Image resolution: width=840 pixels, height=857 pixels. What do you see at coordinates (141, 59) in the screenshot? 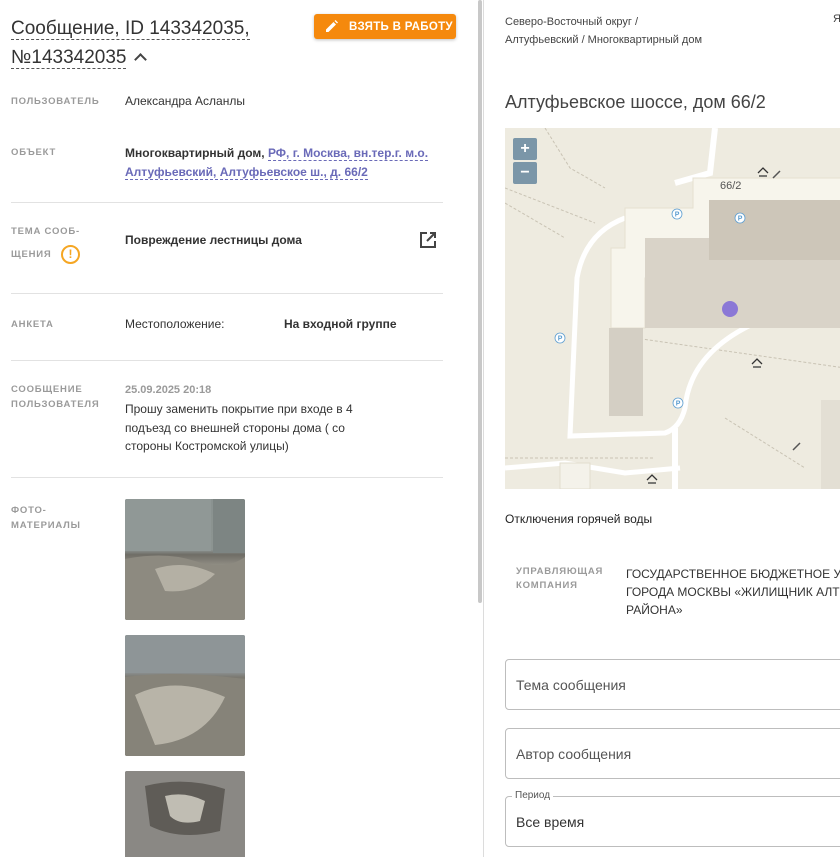
I see `chevron-up-icon` at bounding box center [141, 59].